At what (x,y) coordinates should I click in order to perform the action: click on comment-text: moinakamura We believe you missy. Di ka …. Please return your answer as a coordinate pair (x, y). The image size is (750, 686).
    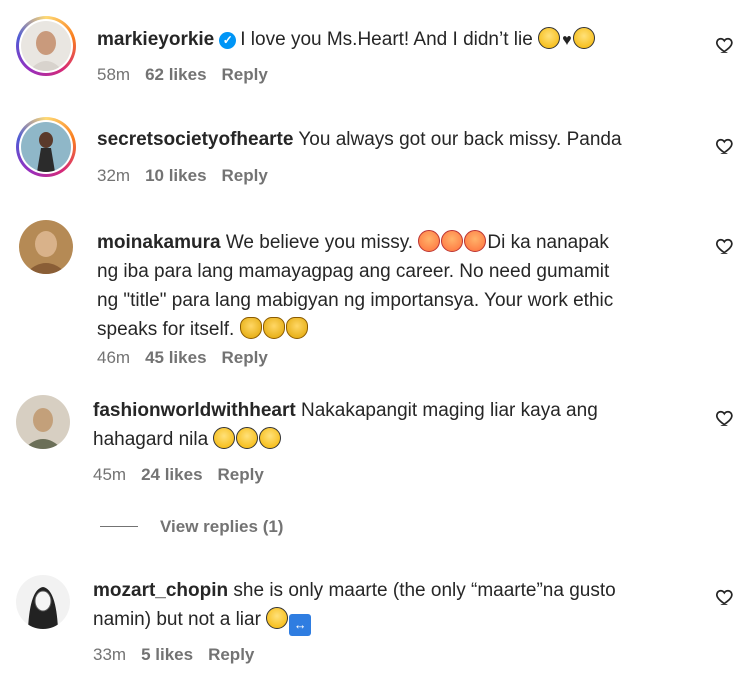
    Looking at the image, I should click on (397, 286).